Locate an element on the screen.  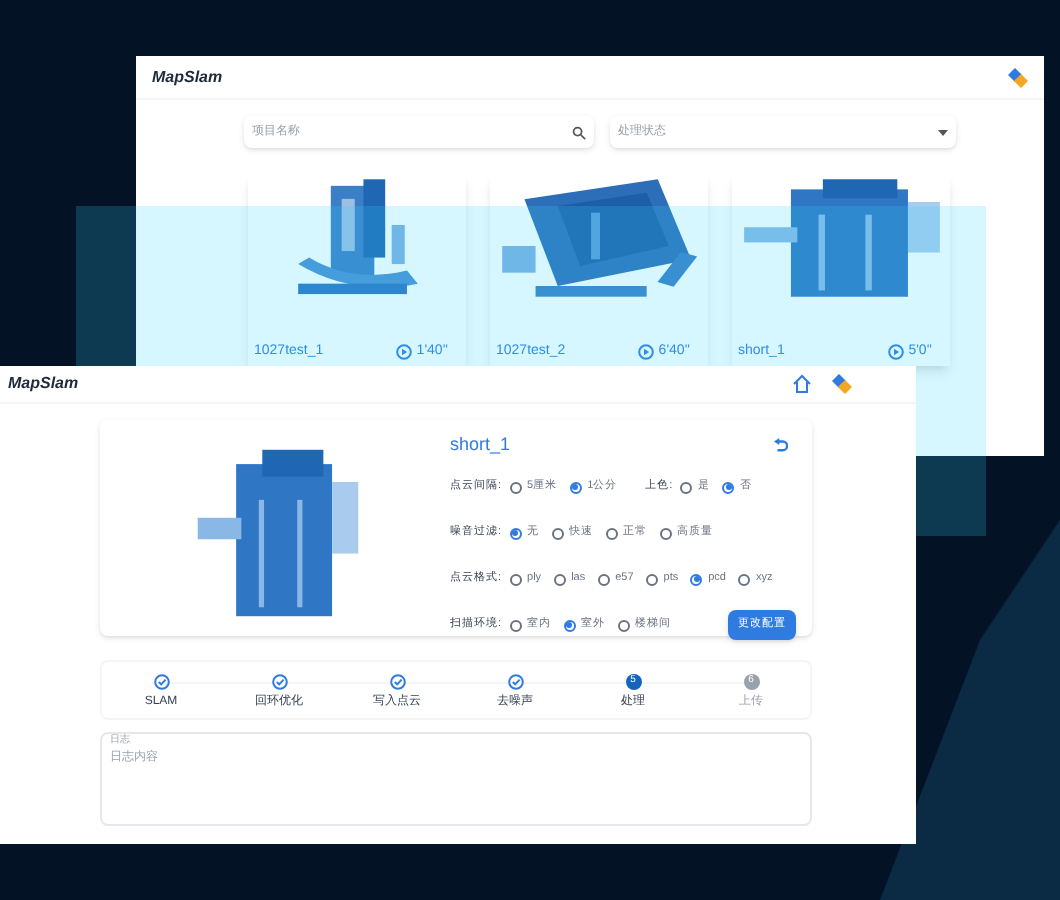
search-icon is located at coordinates (579, 132).